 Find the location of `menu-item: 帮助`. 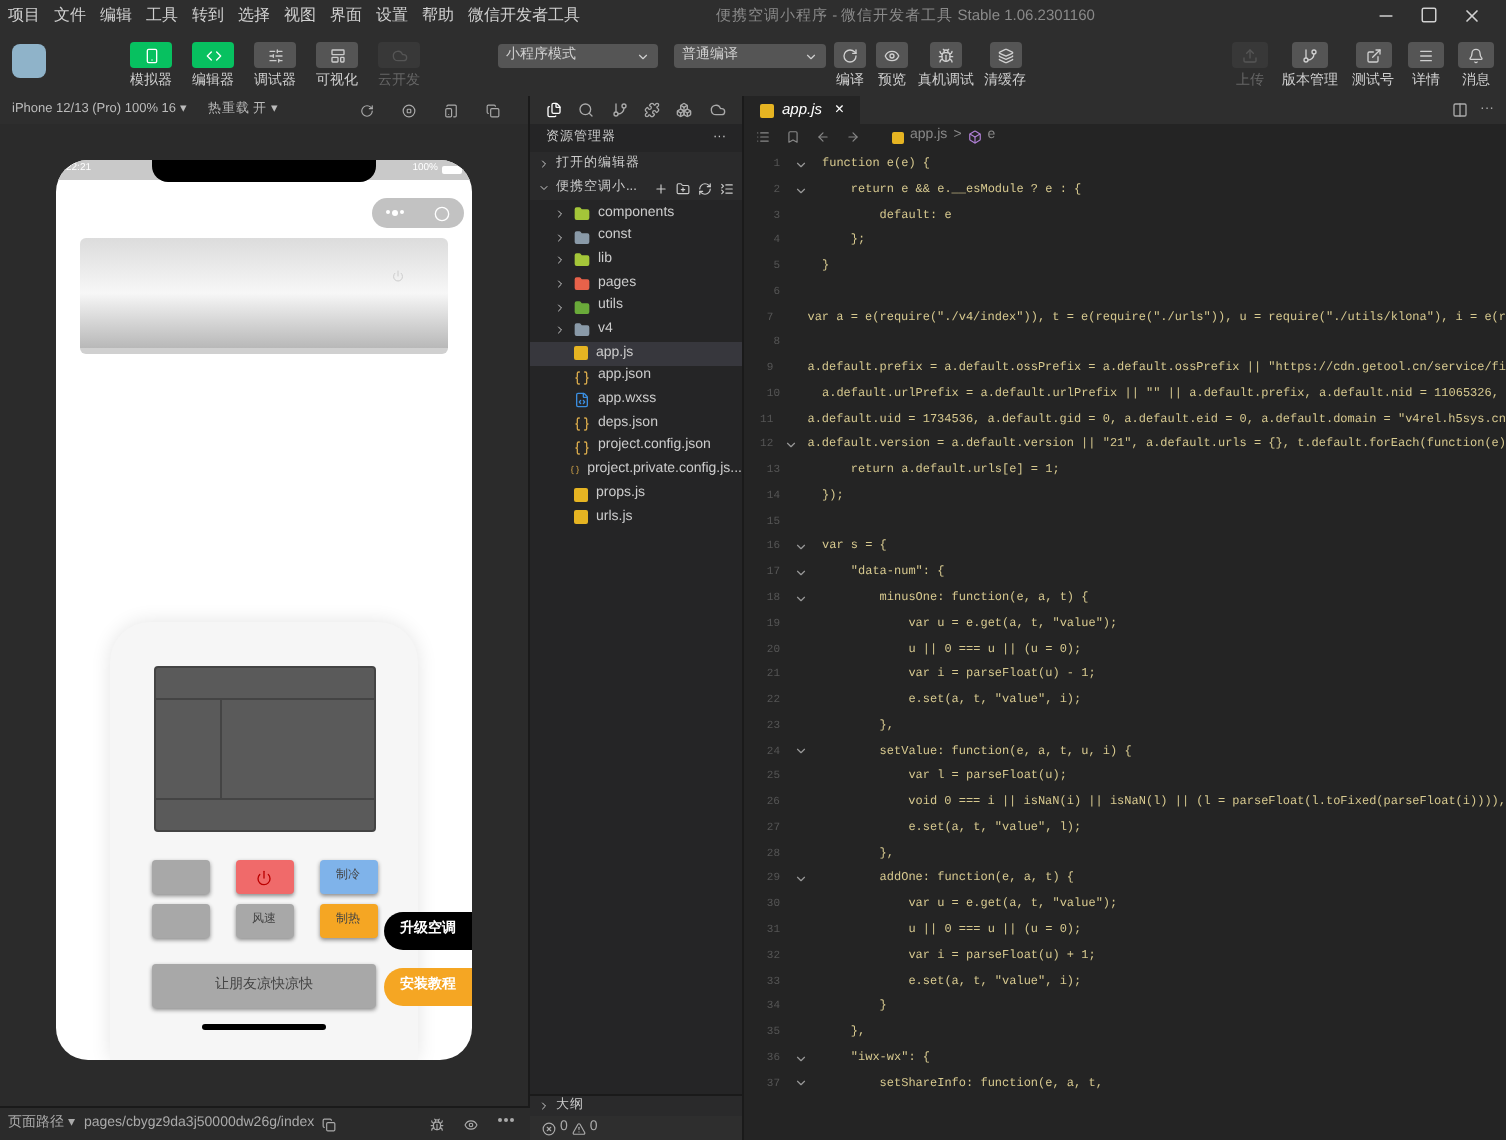

menu-item: 帮助 is located at coordinates (438, 16).